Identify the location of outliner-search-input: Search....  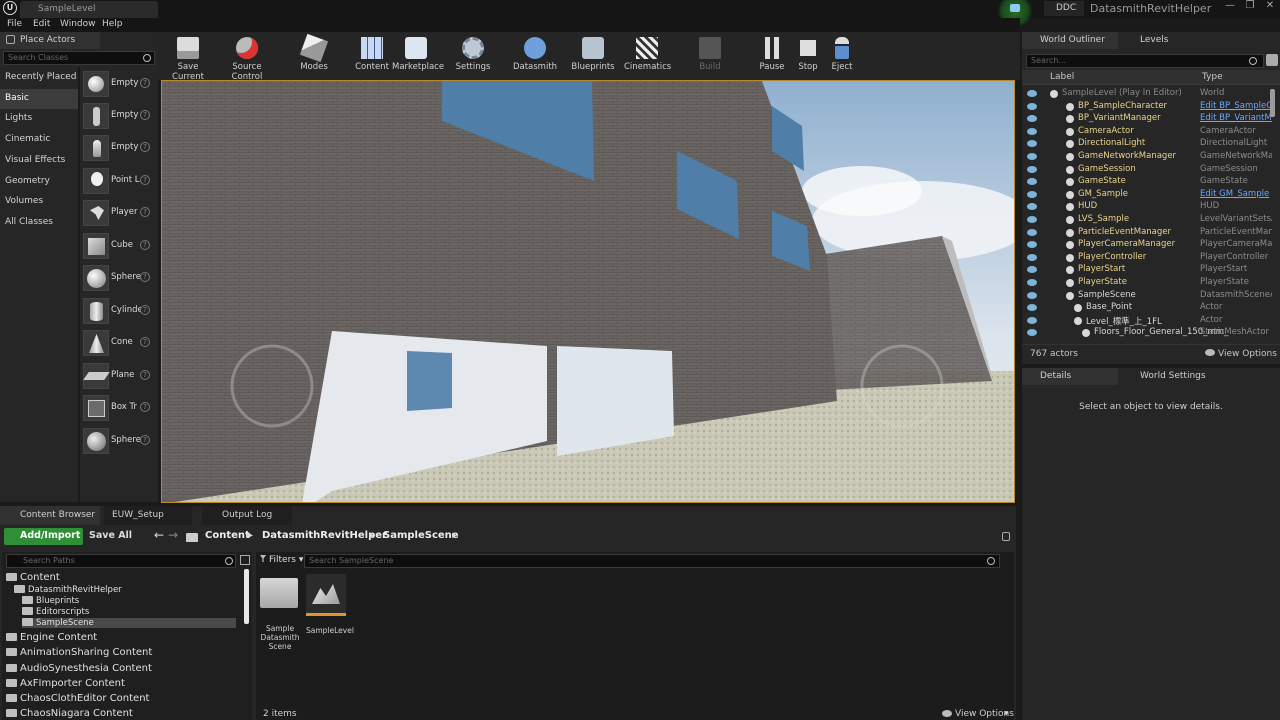
(1145, 61).